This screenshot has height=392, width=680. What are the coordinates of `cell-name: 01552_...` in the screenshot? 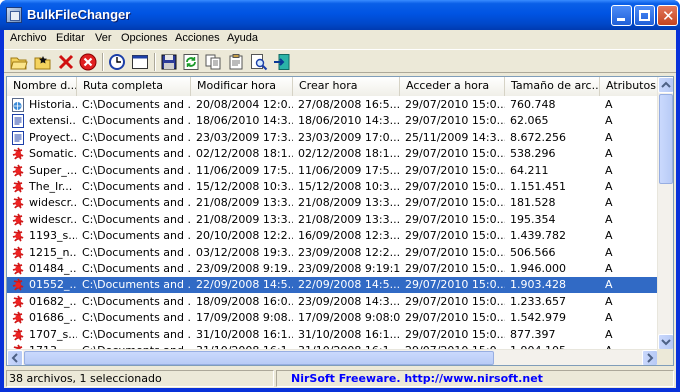 It's located at (53, 285).